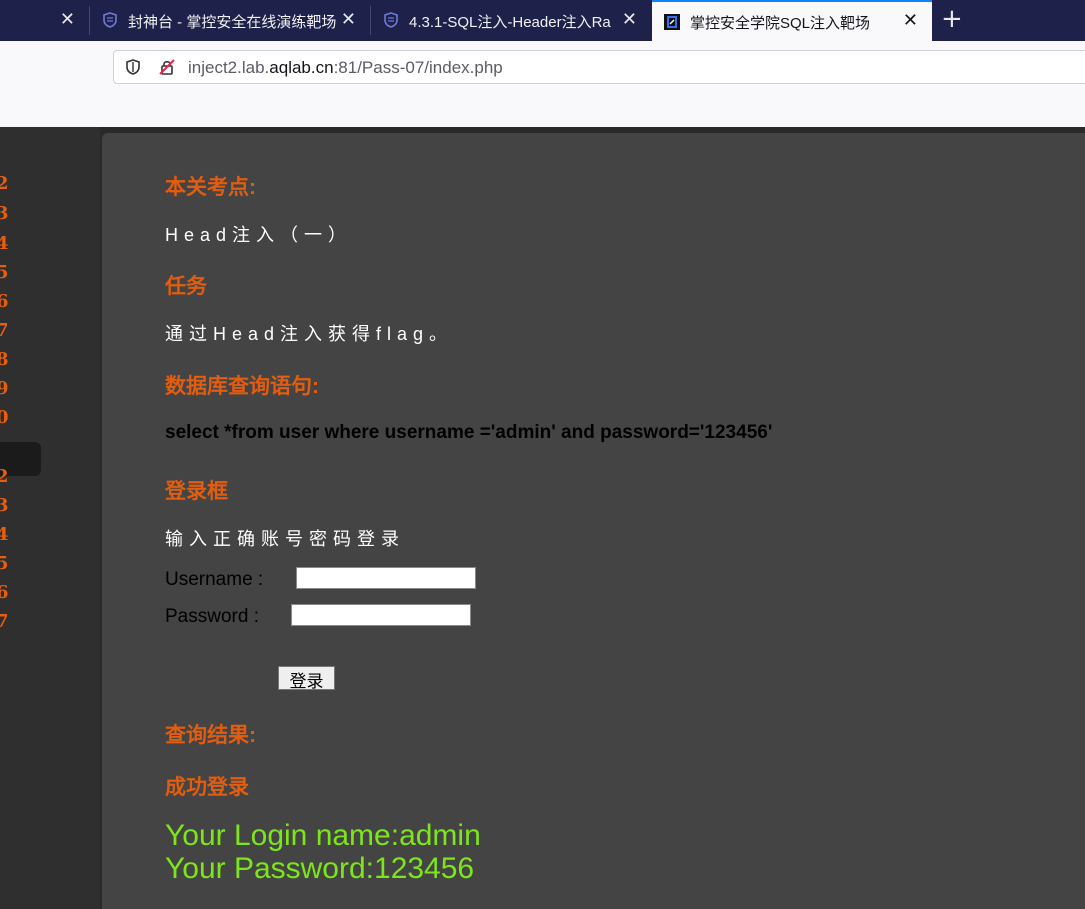  What do you see at coordinates (214, 579) in the screenshot?
I see `username-label: Username :` at bounding box center [214, 579].